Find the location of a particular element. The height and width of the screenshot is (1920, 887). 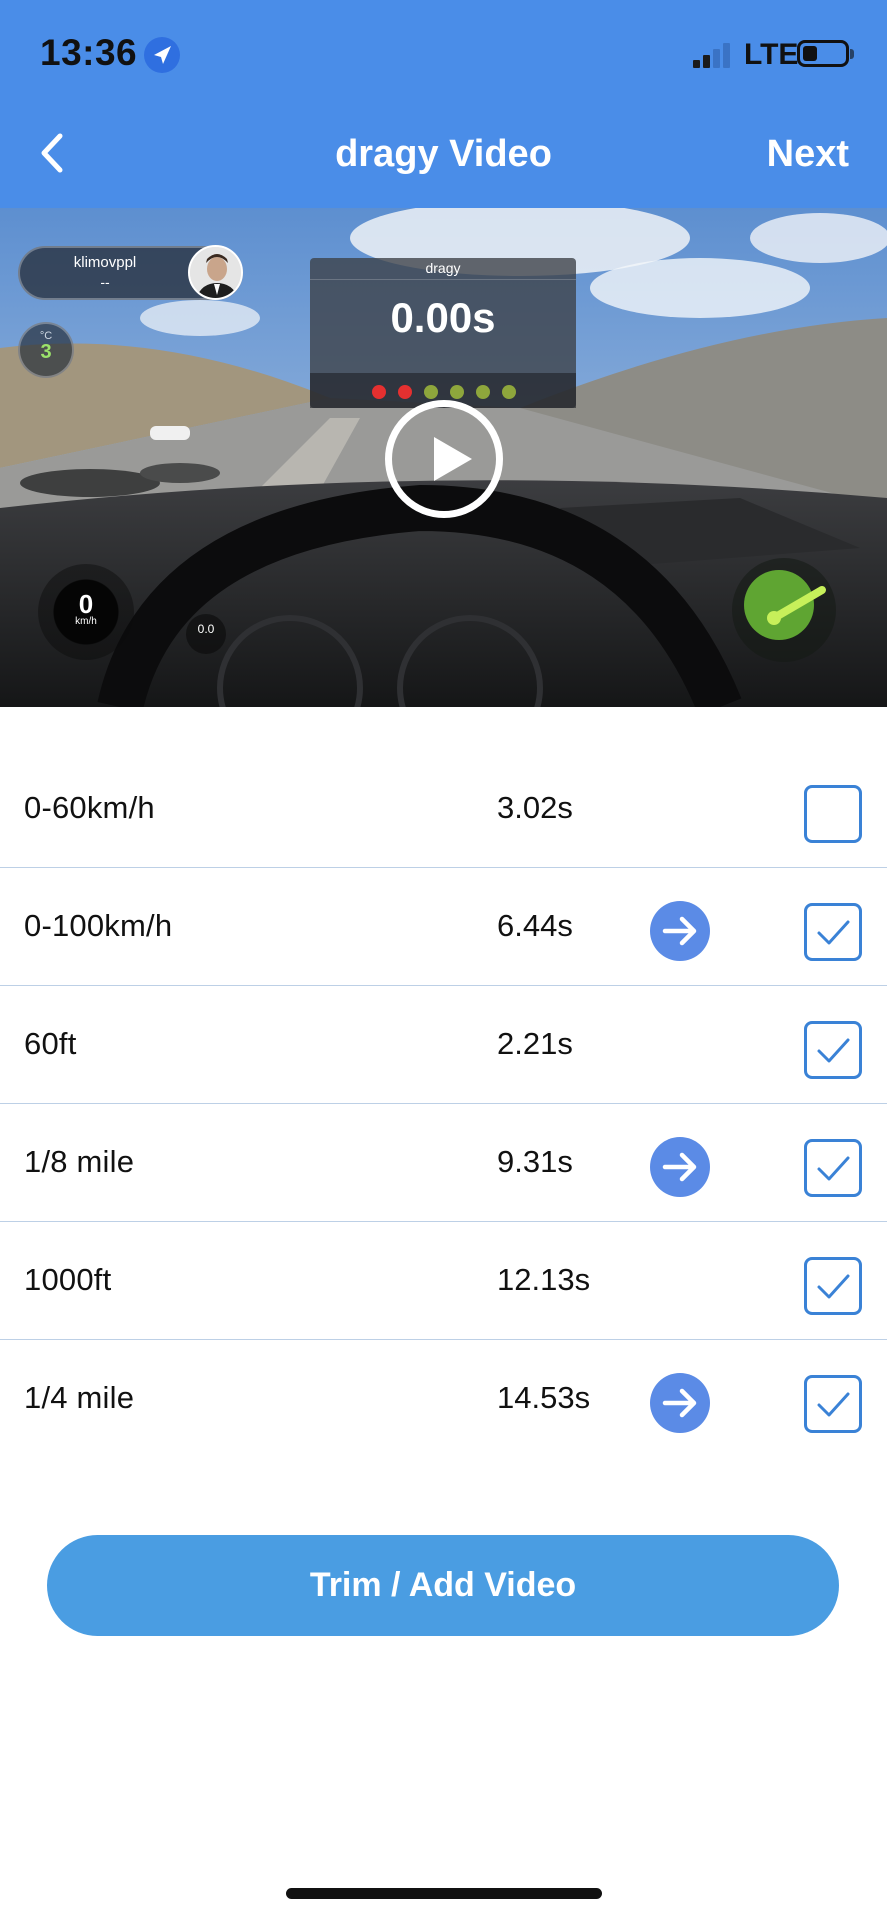

result-row: 0-100km/h 6.44s is located at coordinates (443, 927).